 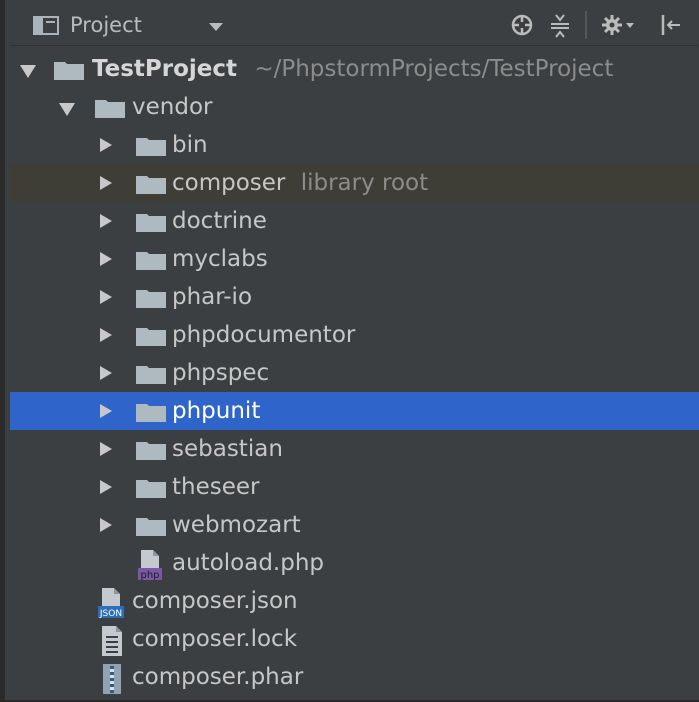 I want to click on php-file-icon: php, so click(x=150, y=565).